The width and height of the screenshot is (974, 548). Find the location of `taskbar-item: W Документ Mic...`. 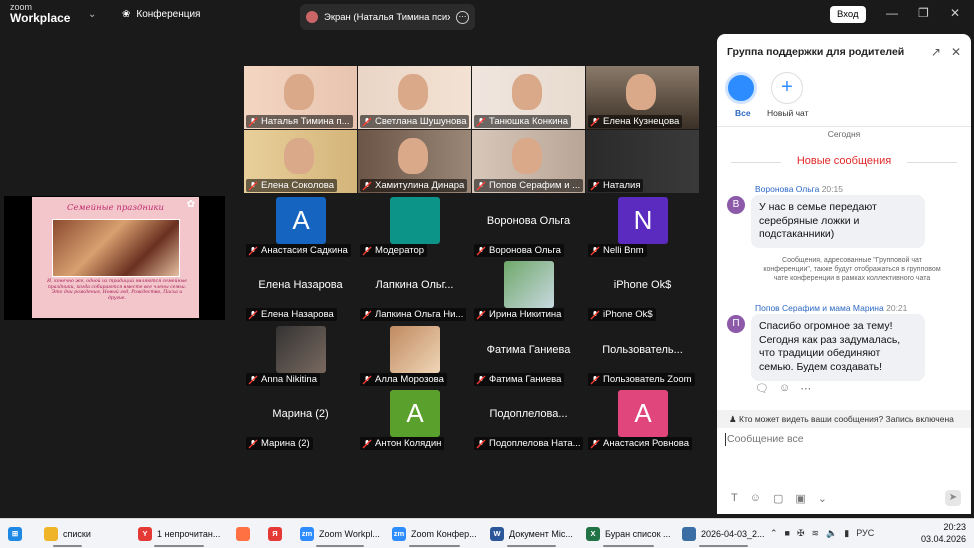

taskbar-item: W Документ Mic... is located at coordinates (531, 535).